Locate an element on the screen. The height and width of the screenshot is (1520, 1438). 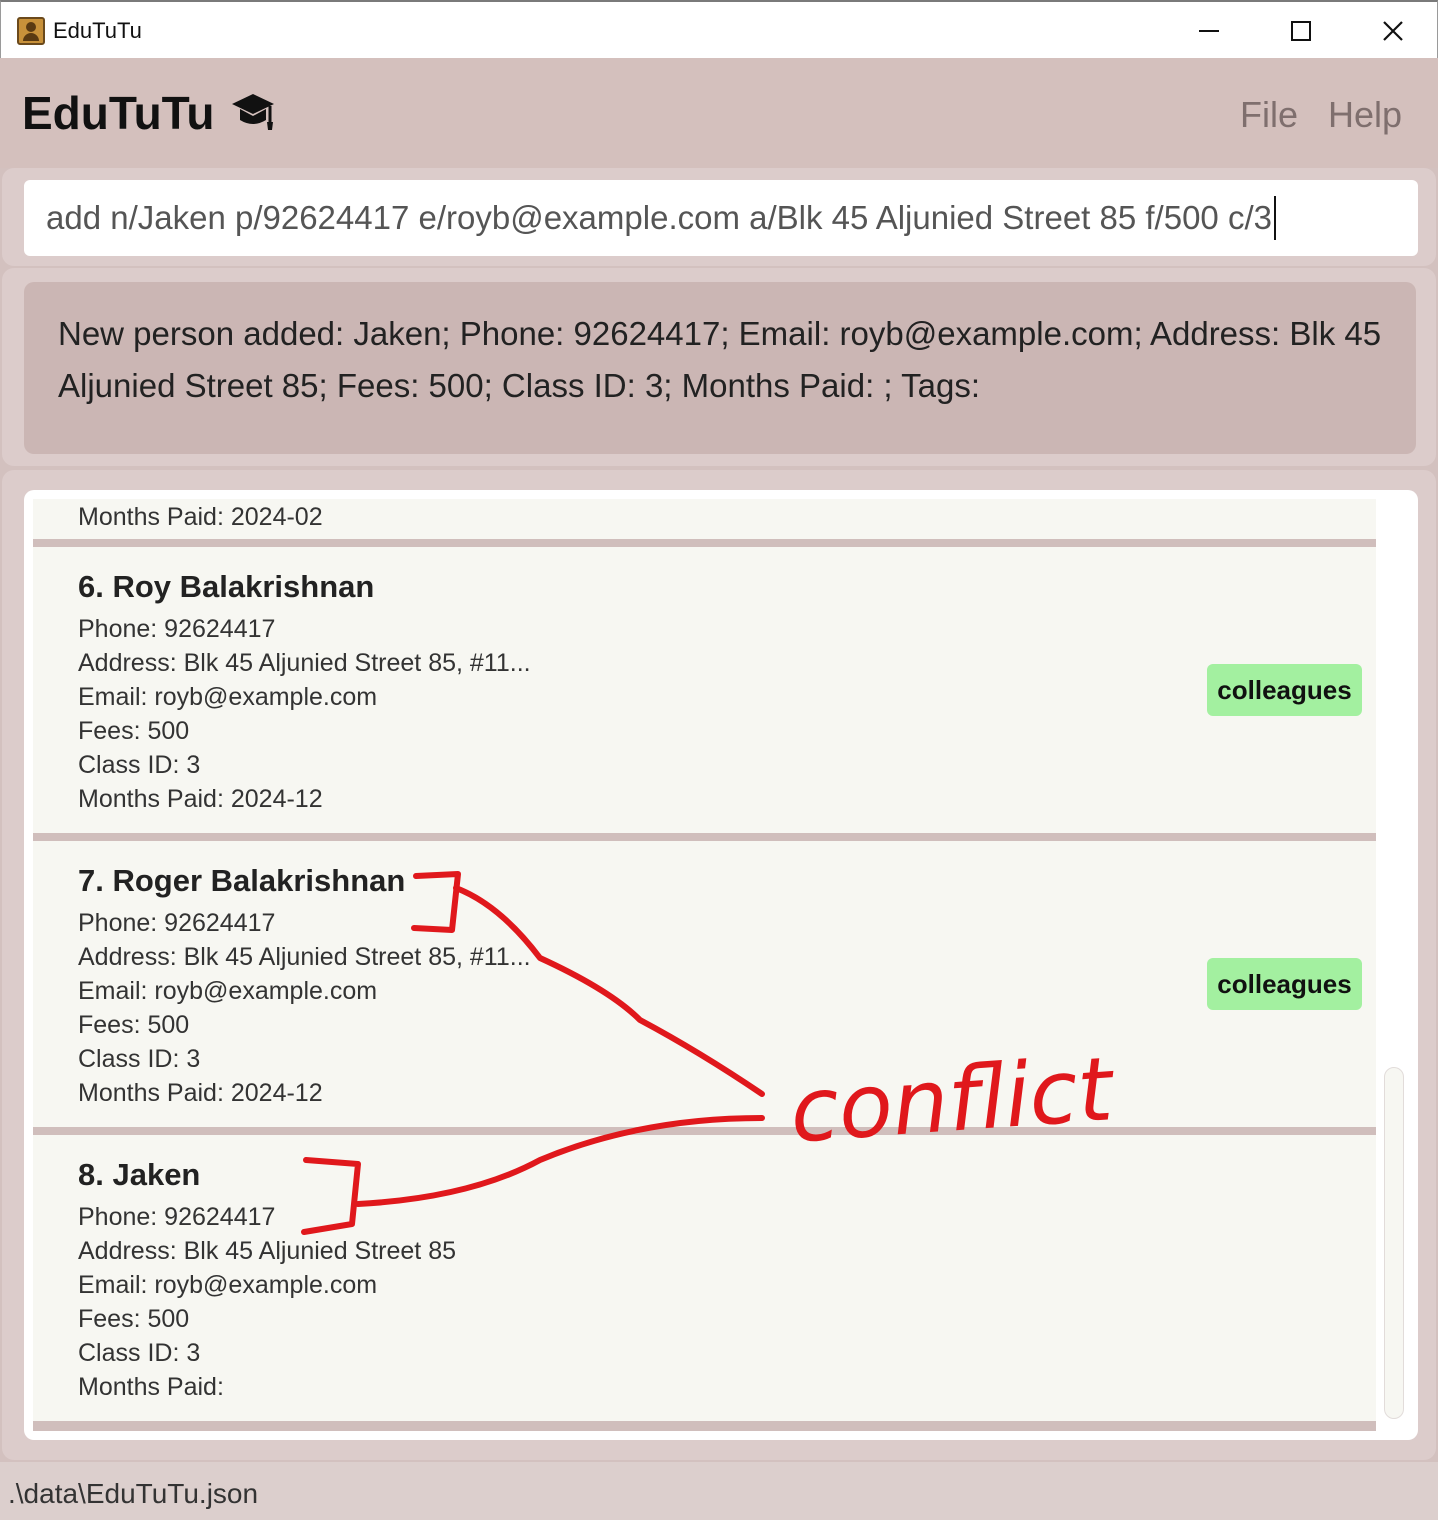
minimize-icon is located at coordinates (1209, 31).